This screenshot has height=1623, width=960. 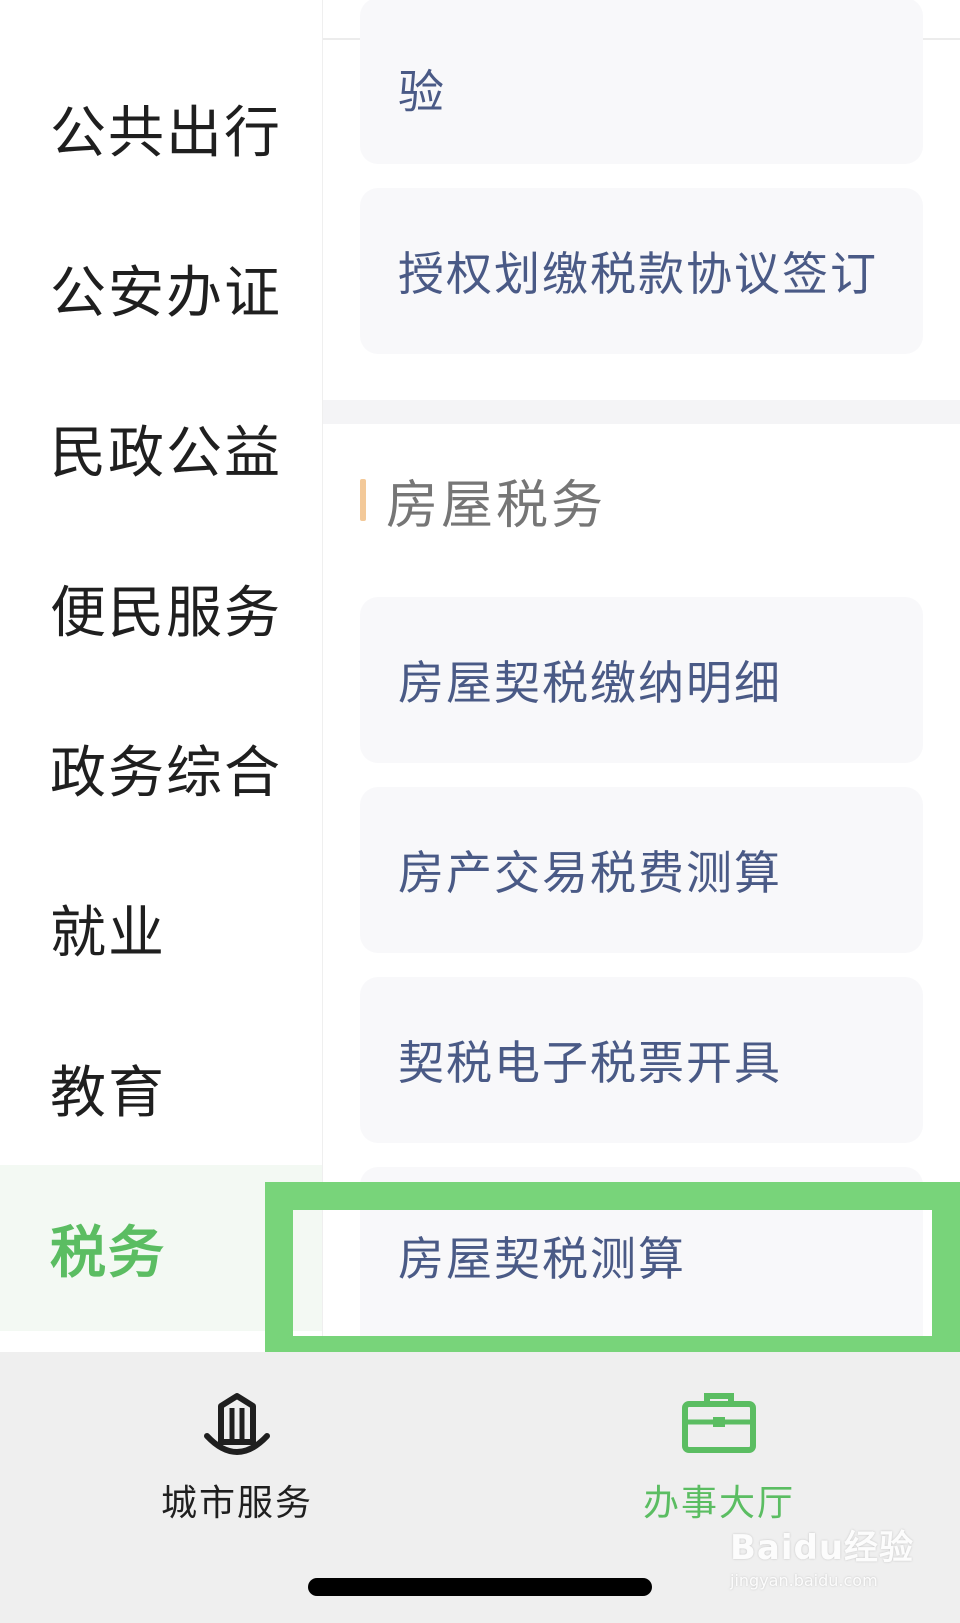 What do you see at coordinates (480, 1587) in the screenshot?
I see `home-indicator` at bounding box center [480, 1587].